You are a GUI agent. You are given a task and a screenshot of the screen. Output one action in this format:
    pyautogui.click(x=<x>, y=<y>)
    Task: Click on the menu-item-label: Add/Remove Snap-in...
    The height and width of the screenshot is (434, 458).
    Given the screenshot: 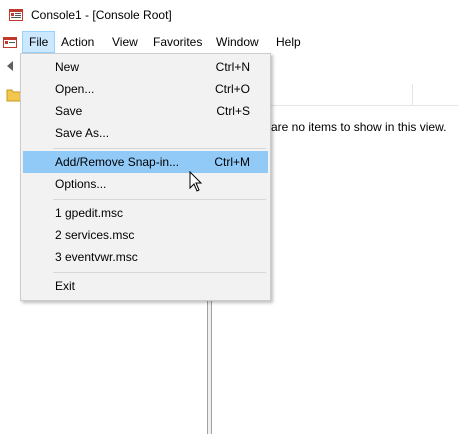 What is the action you would take?
    pyautogui.click(x=117, y=162)
    